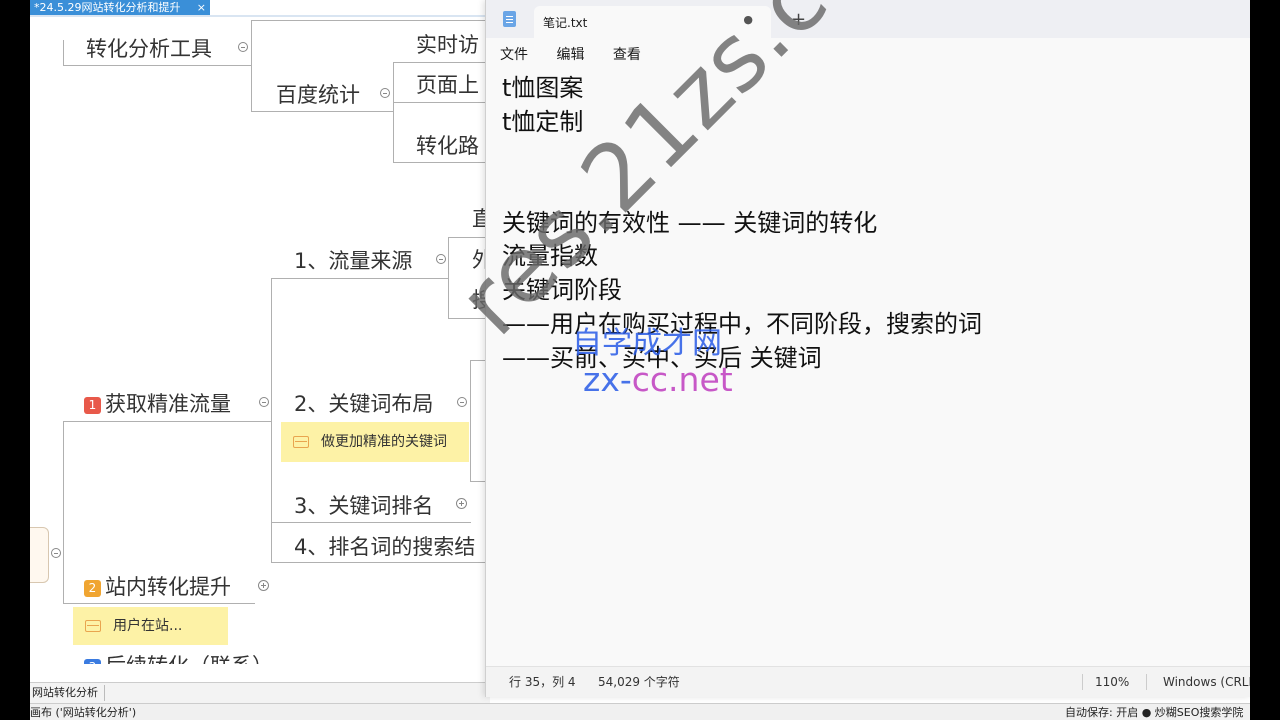 Image resolution: width=1280 pixels, height=720 pixels. What do you see at coordinates (318, 94) in the screenshot?
I see `node-baidu: 百度统计` at bounding box center [318, 94].